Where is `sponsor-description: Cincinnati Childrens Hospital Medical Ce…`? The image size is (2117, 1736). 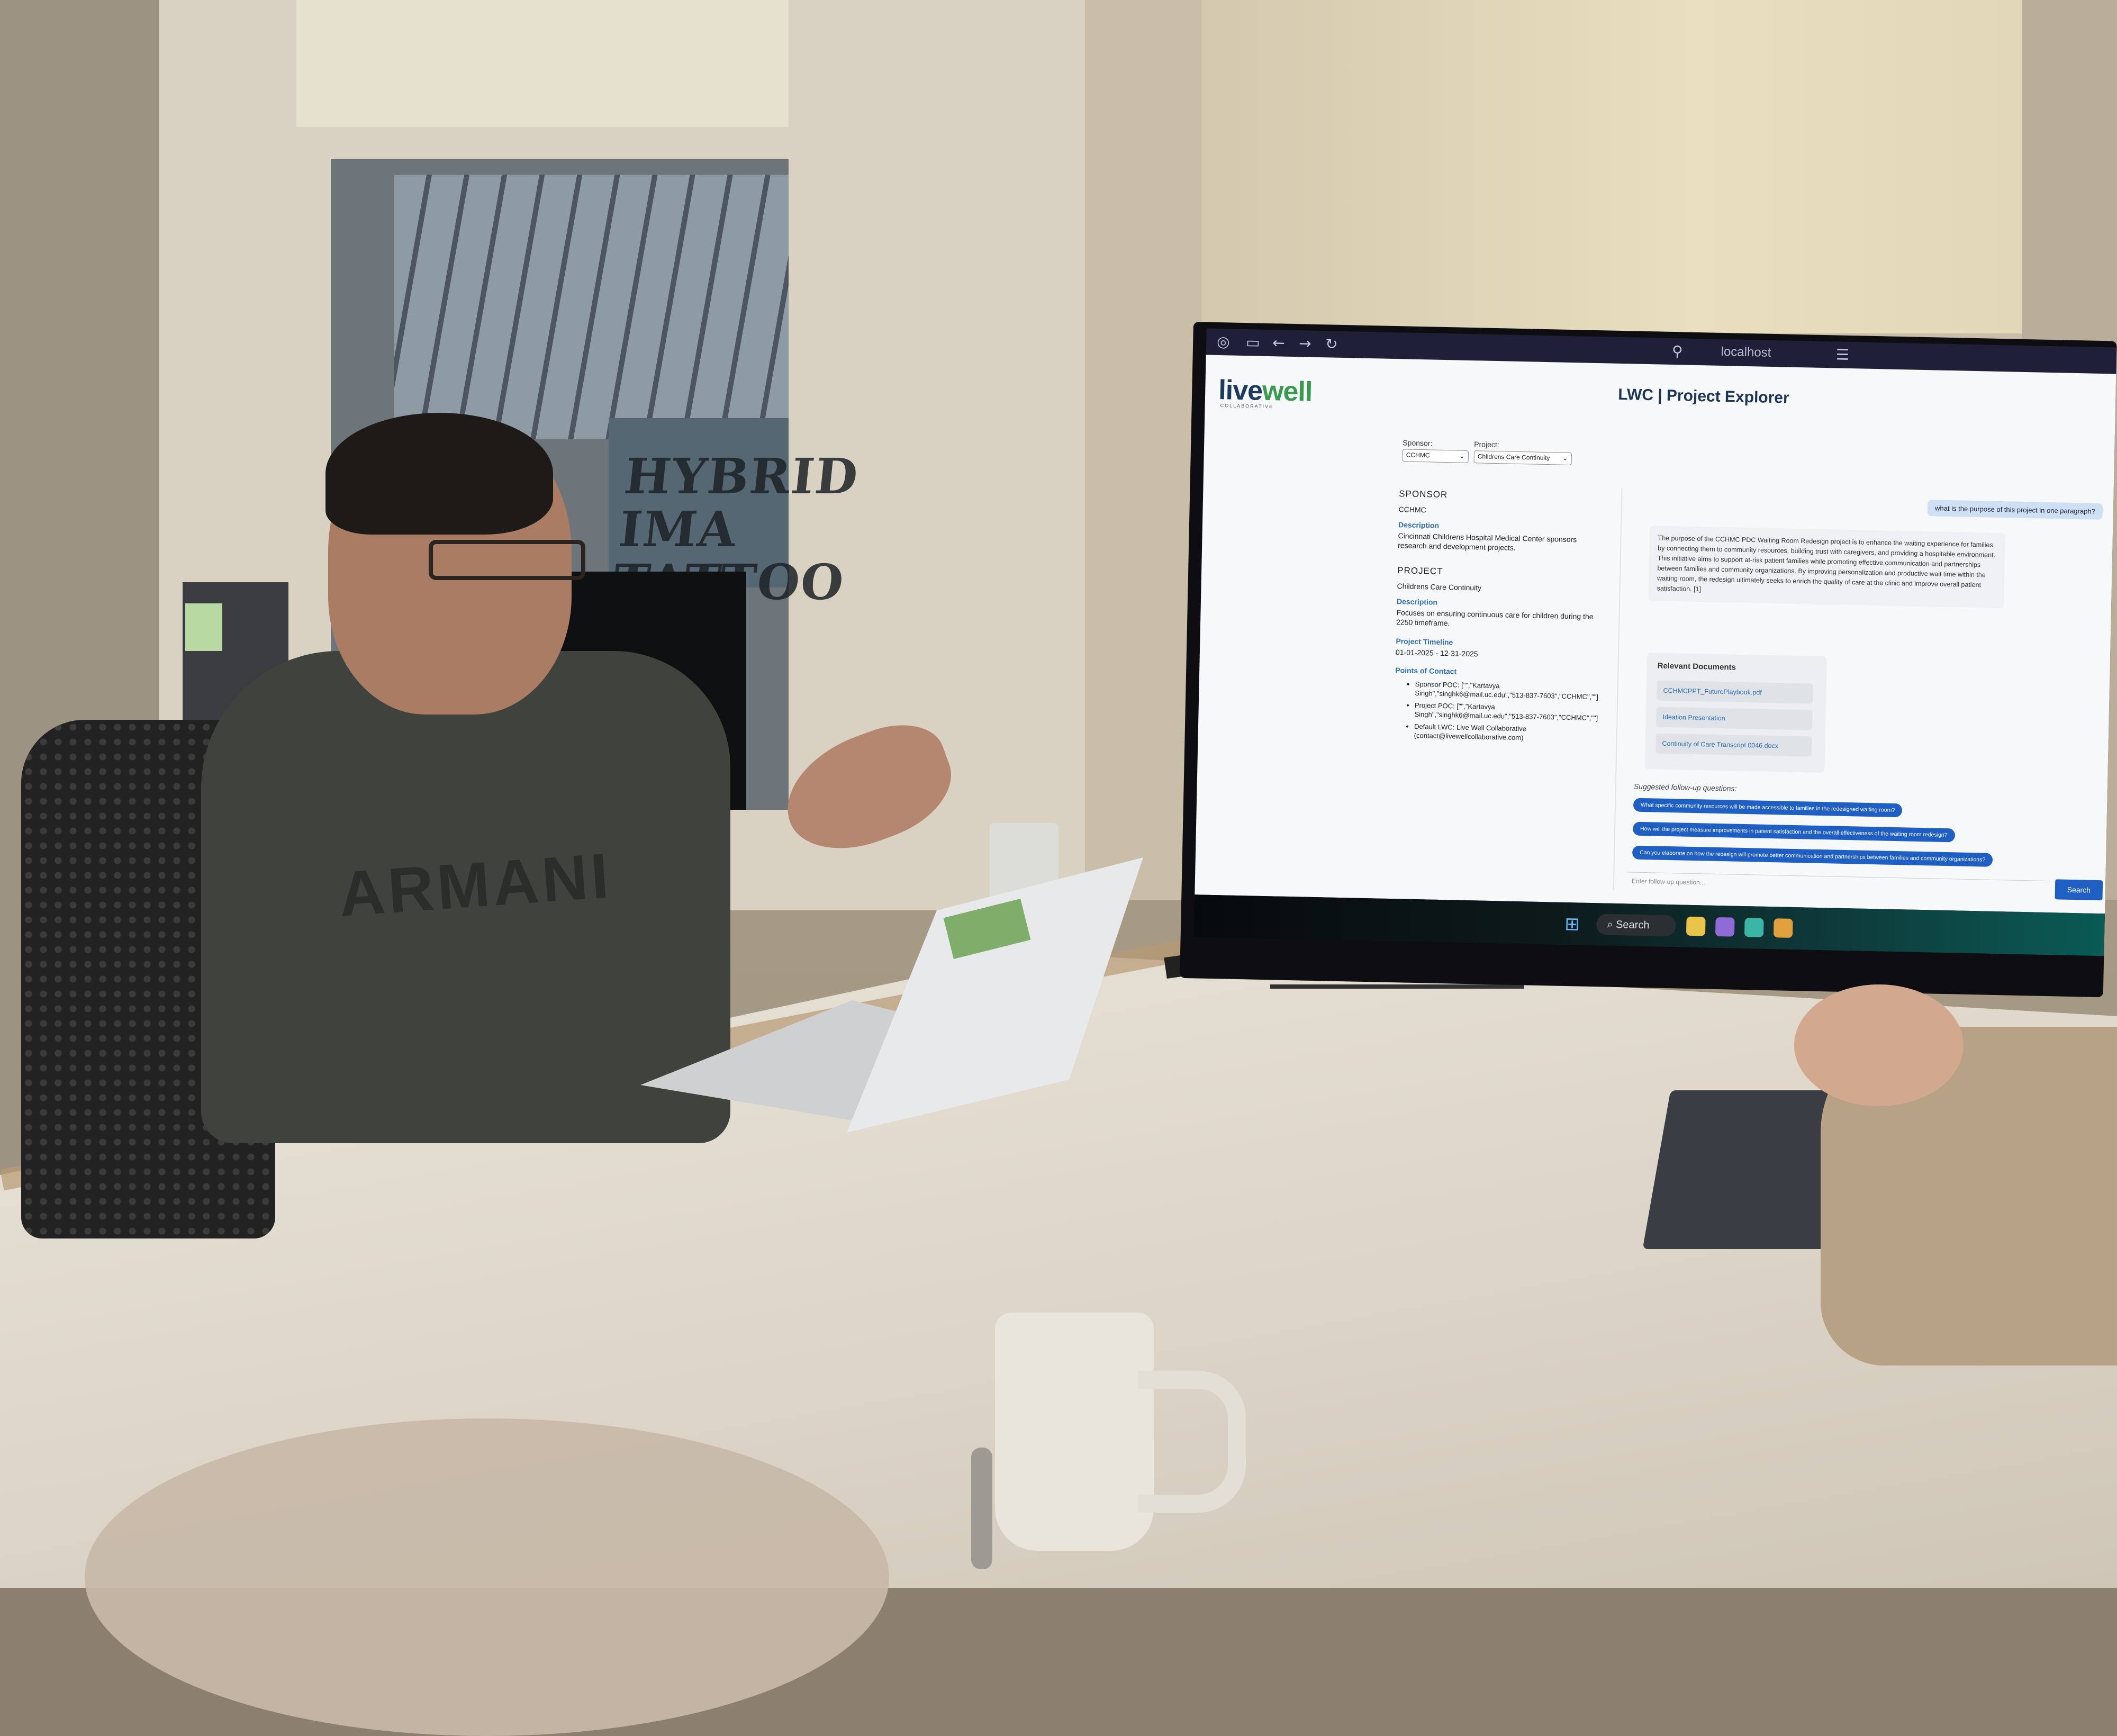
sponsor-description: Cincinnati Childrens Hospital Medical Ce… is located at coordinates (1487, 541).